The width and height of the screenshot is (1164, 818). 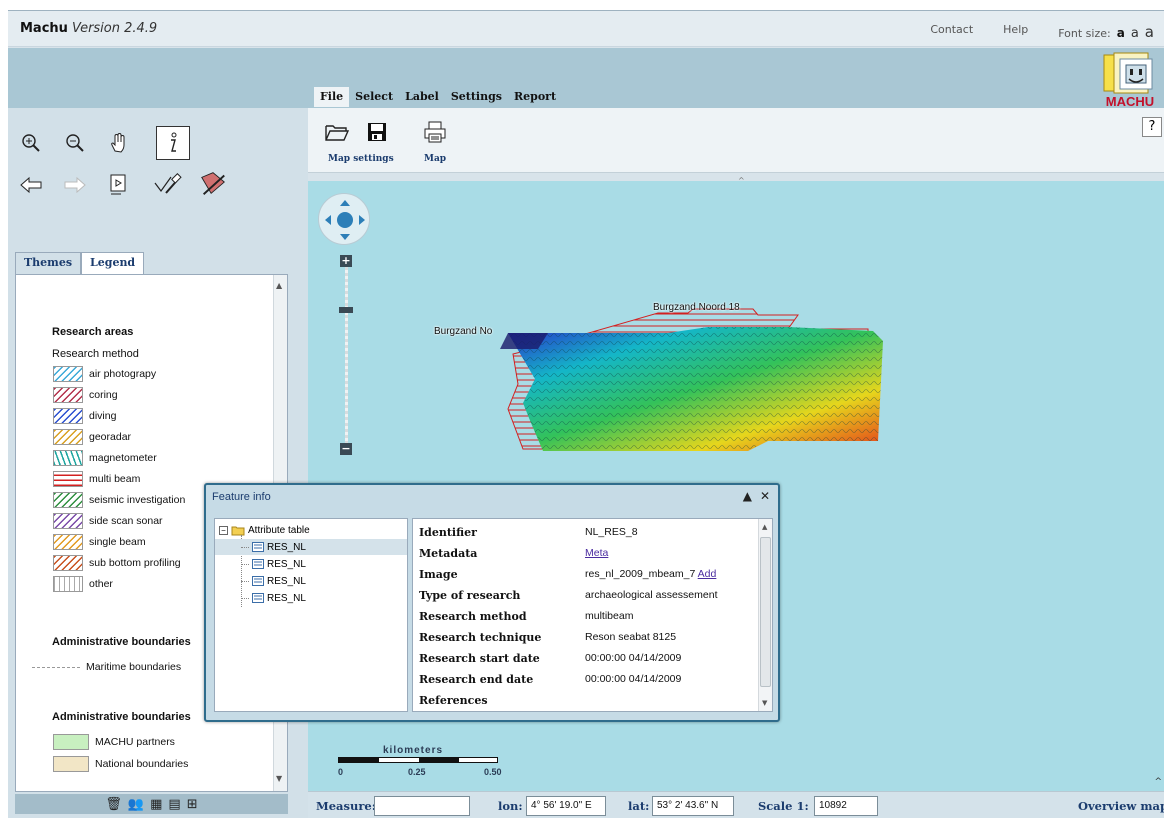 What do you see at coordinates (1152, 127) in the screenshot?
I see `help-button: ?` at bounding box center [1152, 127].